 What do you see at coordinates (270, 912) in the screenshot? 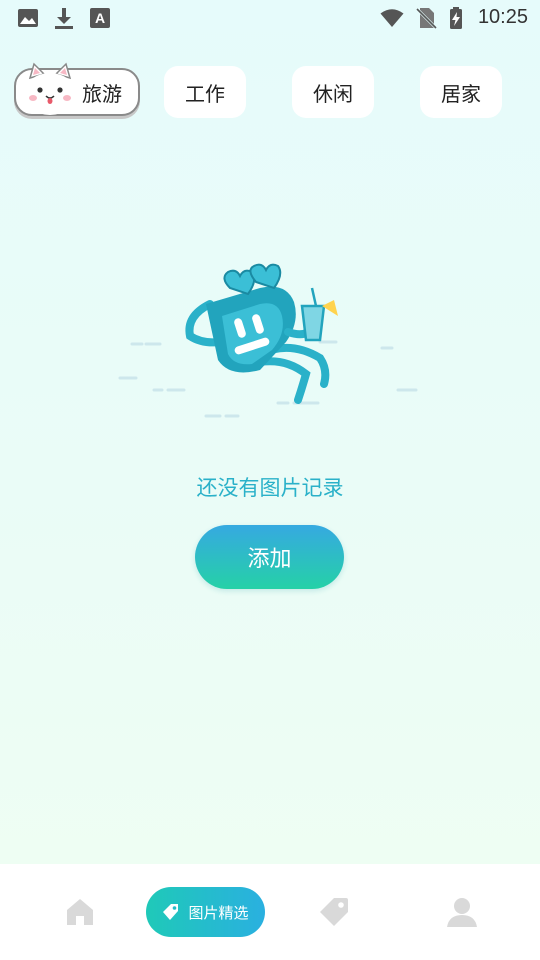
I see `bottom-nav: 图片精选` at bounding box center [270, 912].